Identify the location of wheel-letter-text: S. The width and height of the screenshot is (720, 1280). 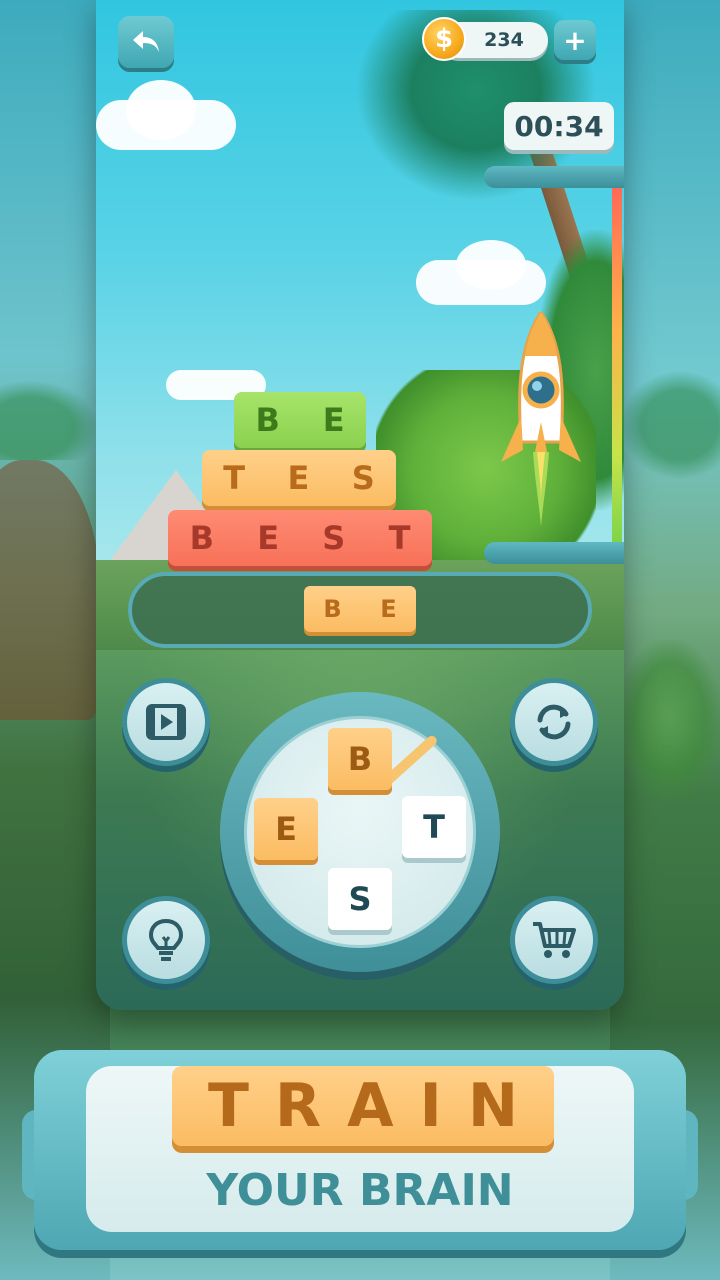
(360, 899).